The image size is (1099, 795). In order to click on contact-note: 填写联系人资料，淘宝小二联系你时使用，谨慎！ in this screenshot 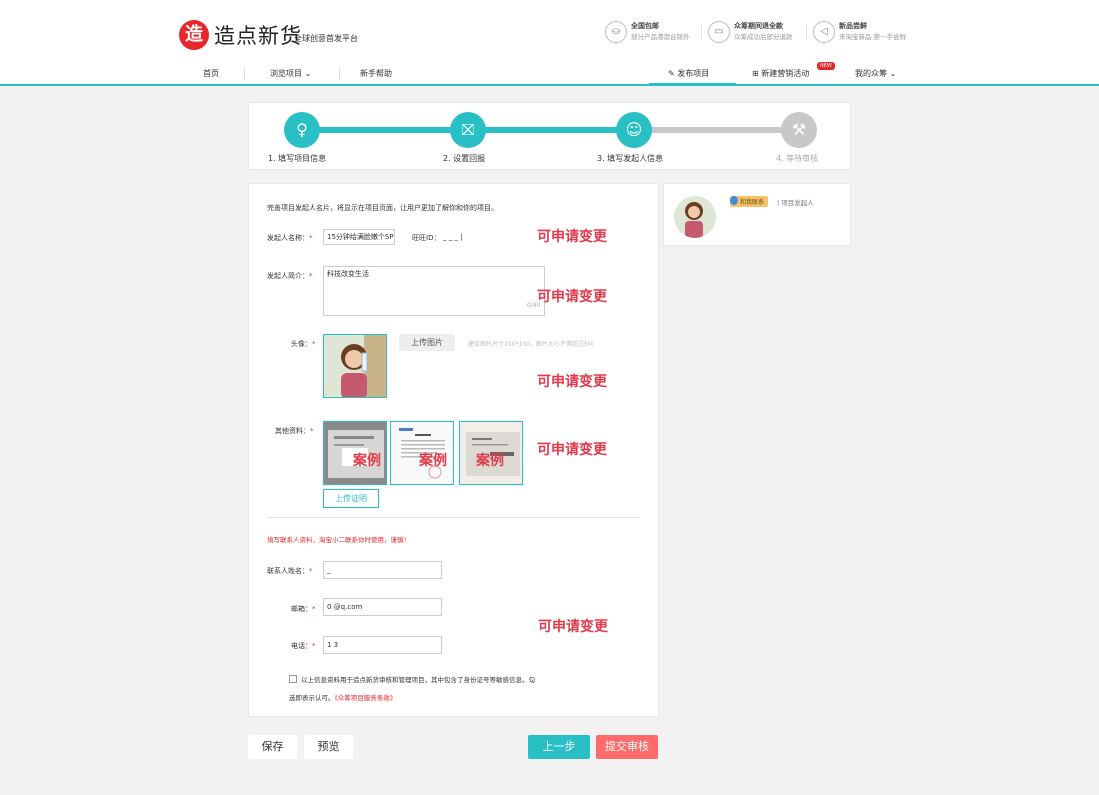, I will do `click(338, 540)`.